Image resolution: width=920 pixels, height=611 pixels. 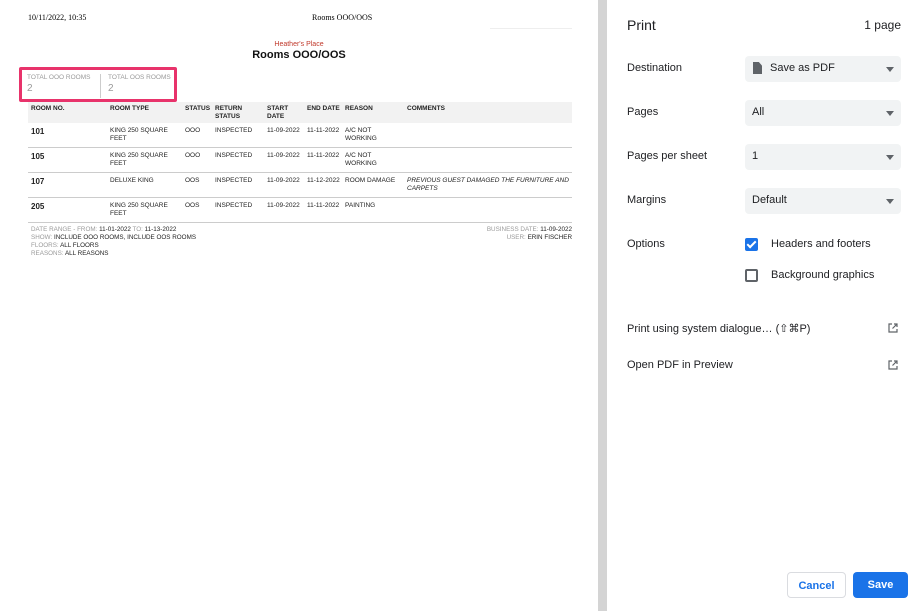 I want to click on pages-select: All, so click(x=823, y=113).